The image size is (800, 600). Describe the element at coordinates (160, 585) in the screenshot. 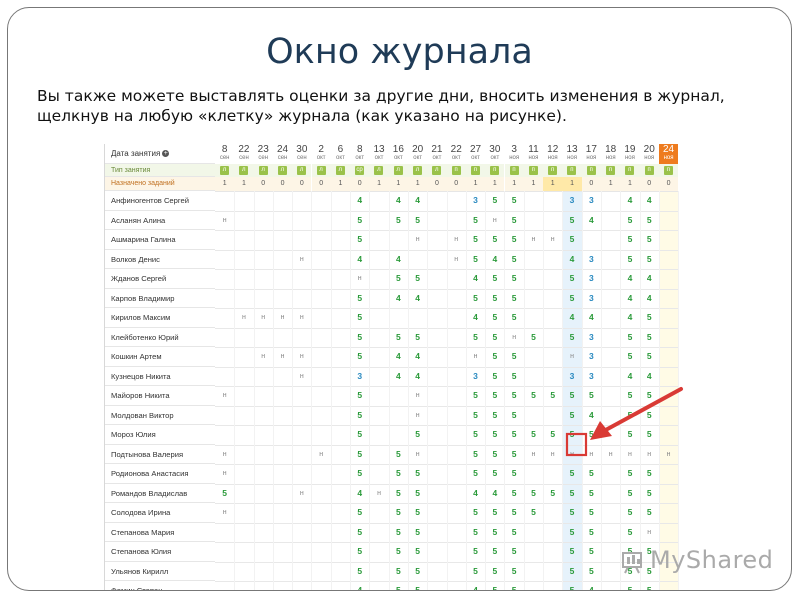

I see `student-name: Фомин Степан` at that location.